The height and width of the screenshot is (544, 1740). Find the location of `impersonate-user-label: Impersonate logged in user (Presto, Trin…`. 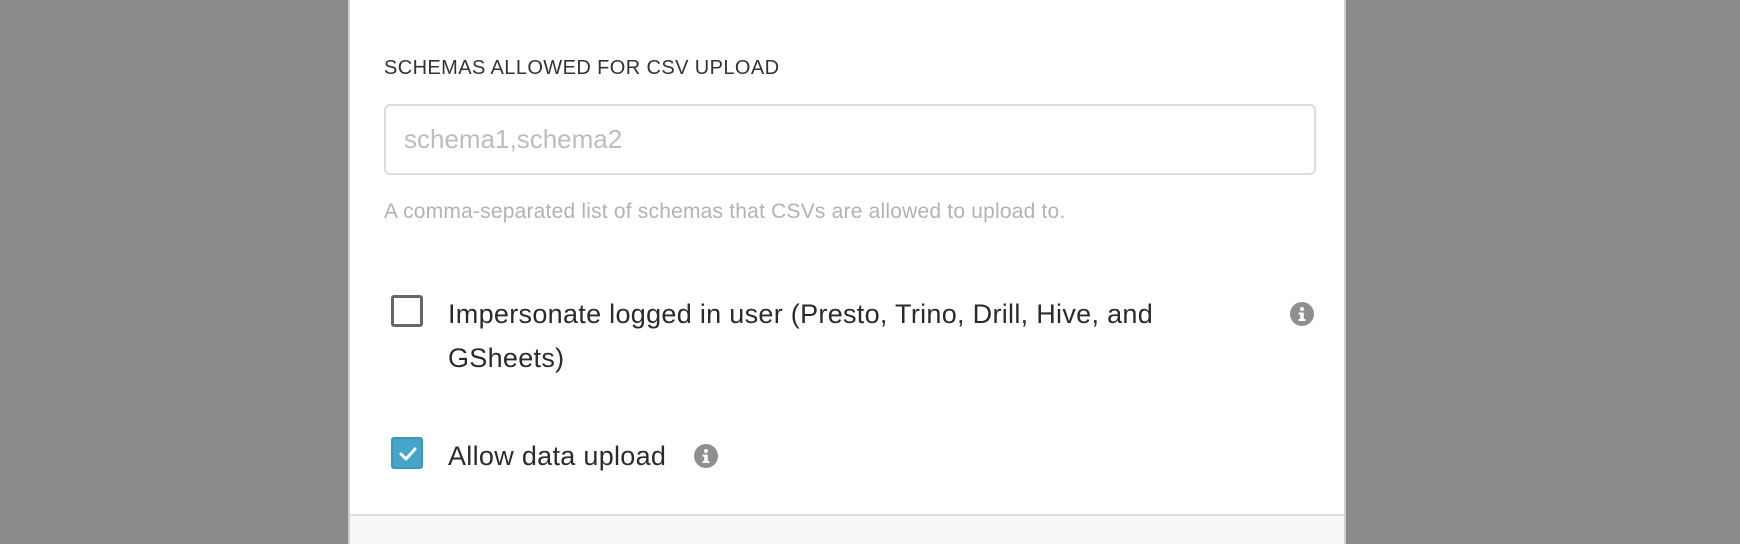

impersonate-user-label: Impersonate logged in user (Presto, Trin… is located at coordinates (828, 336).